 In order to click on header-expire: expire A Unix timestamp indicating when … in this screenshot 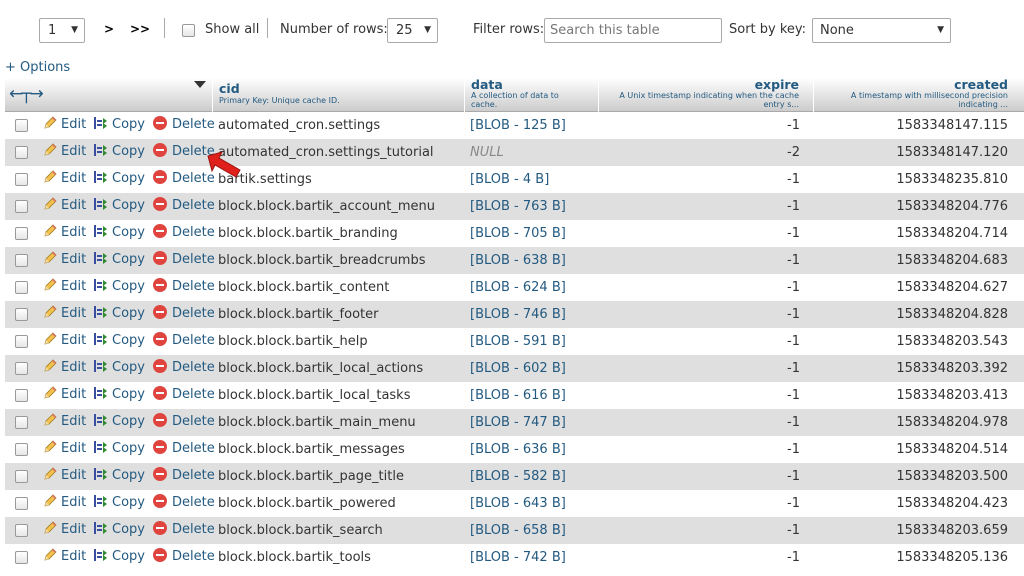, I will do `click(706, 94)`.